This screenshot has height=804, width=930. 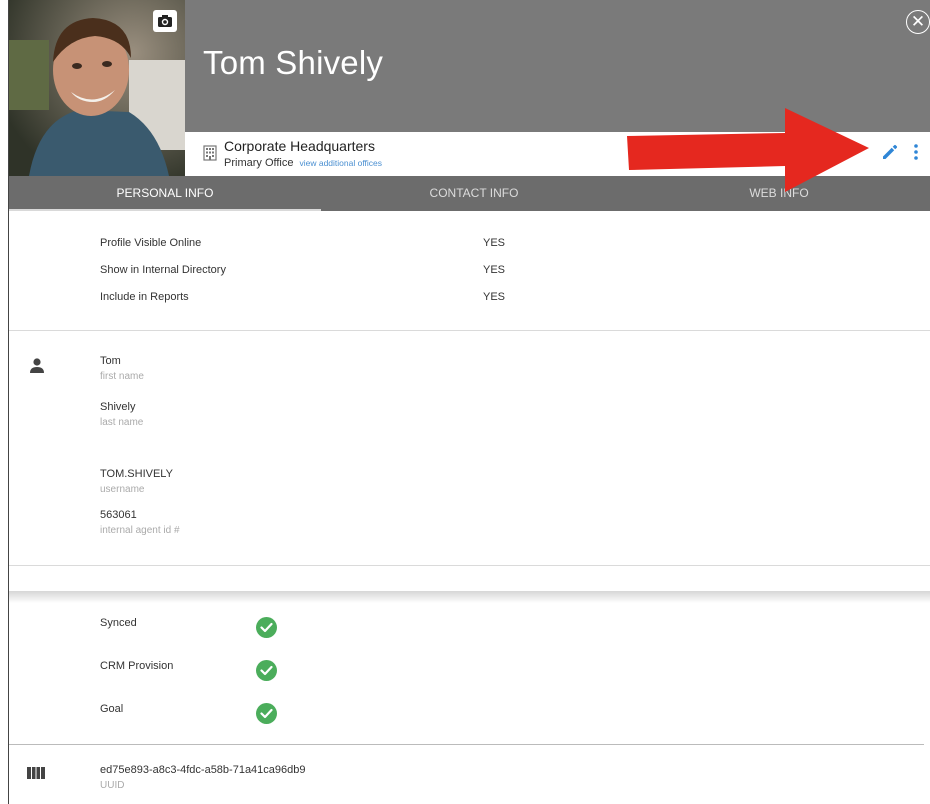 What do you see at coordinates (97, 88) in the screenshot?
I see `avatar` at bounding box center [97, 88].